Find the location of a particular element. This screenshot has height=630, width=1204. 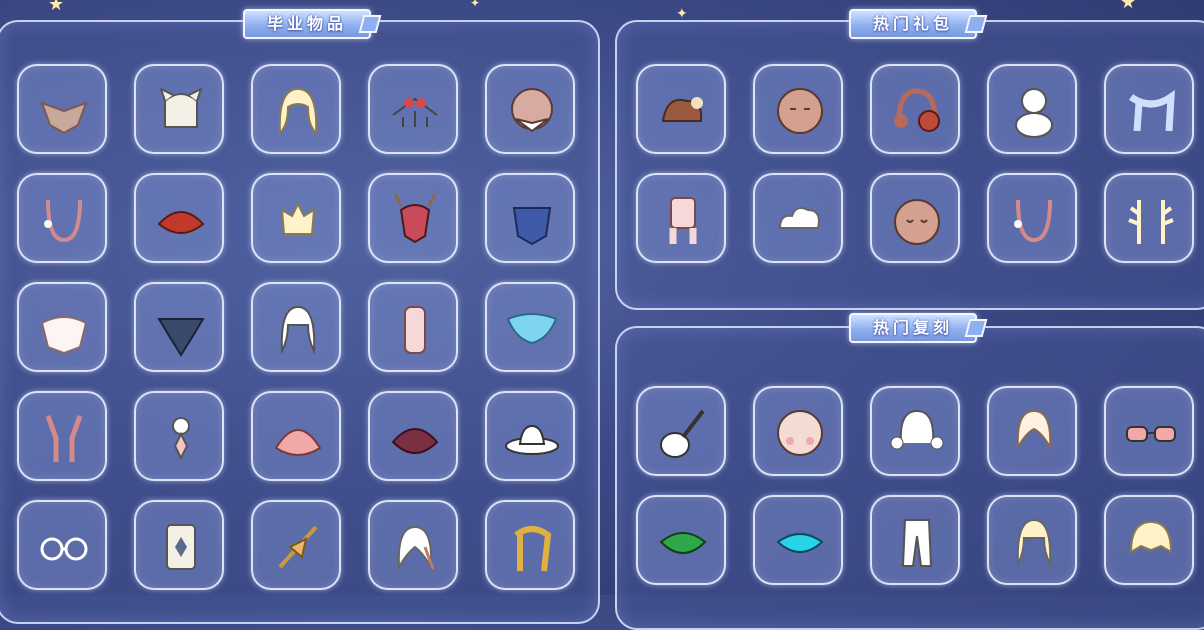

green-cape-icon is located at coordinates (683, 543).